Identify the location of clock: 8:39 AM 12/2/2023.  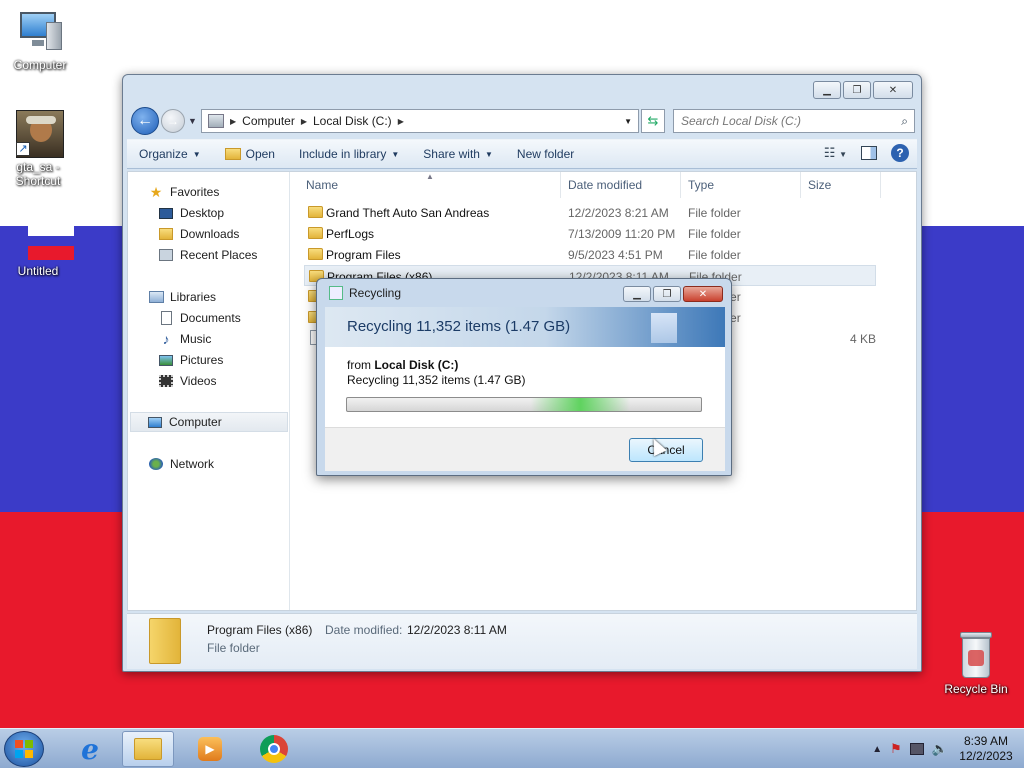
(986, 749).